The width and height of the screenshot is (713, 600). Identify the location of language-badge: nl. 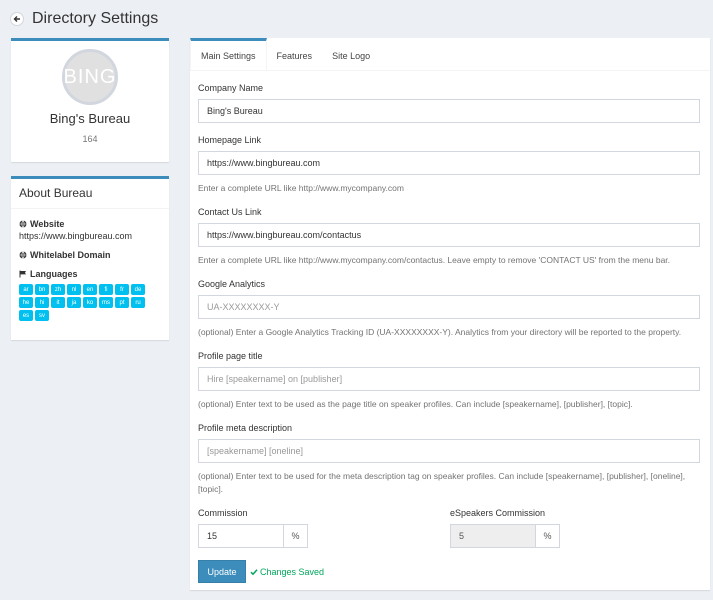
(74, 289).